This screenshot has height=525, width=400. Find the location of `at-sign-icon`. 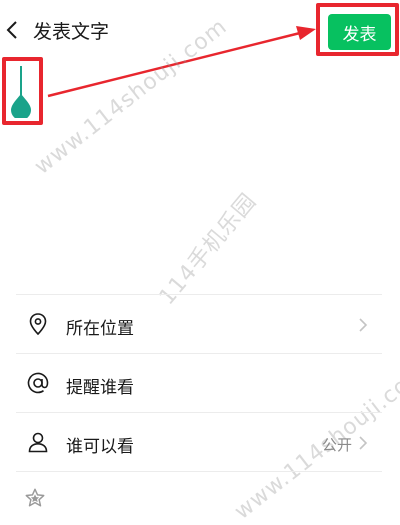

at-sign-icon is located at coordinates (38, 383).